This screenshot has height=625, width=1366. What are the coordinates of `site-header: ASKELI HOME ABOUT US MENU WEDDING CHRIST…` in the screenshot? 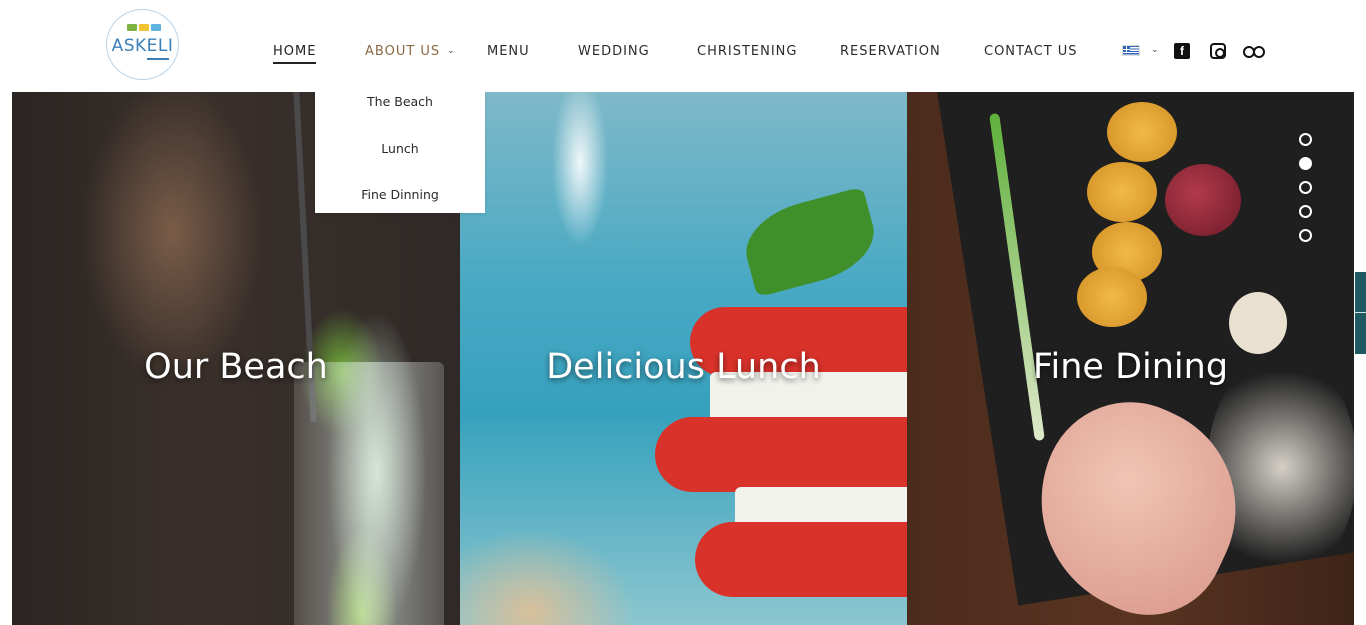 It's located at (683, 46).